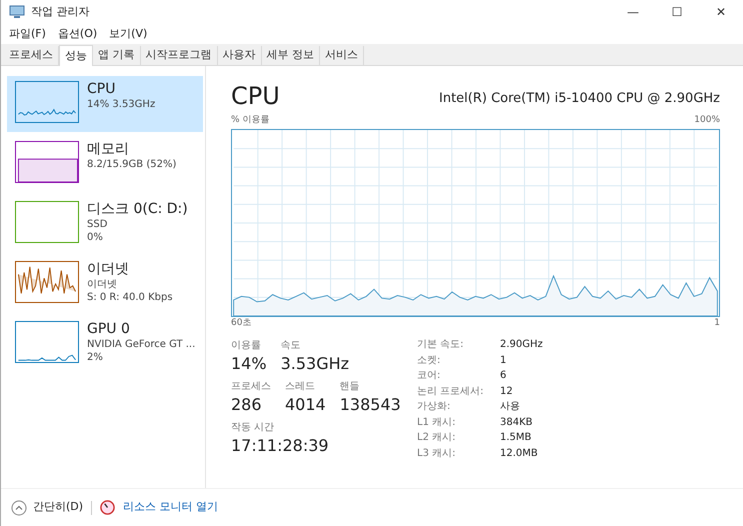 This screenshot has height=526, width=743. I want to click on detail-value: 384KB, so click(517, 423).